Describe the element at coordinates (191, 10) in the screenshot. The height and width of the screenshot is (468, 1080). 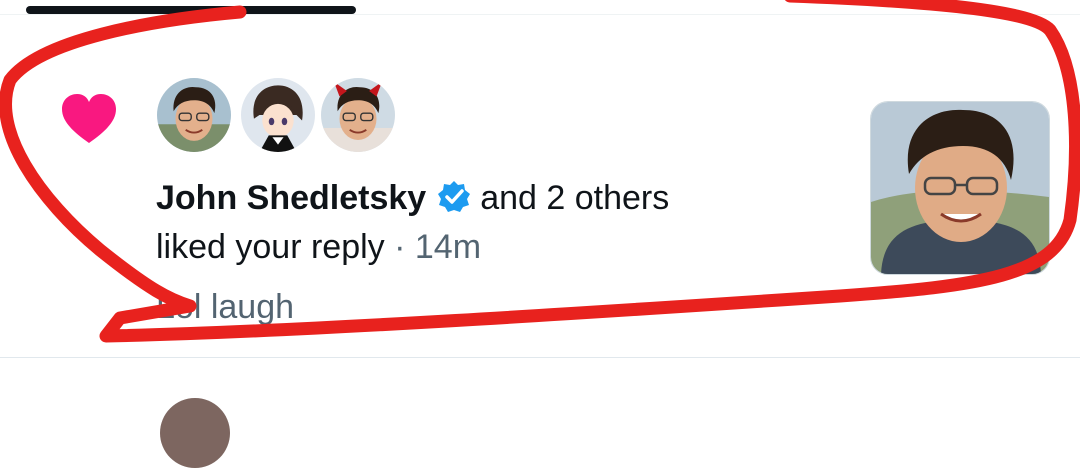
I see `status-bar-indicator` at that location.